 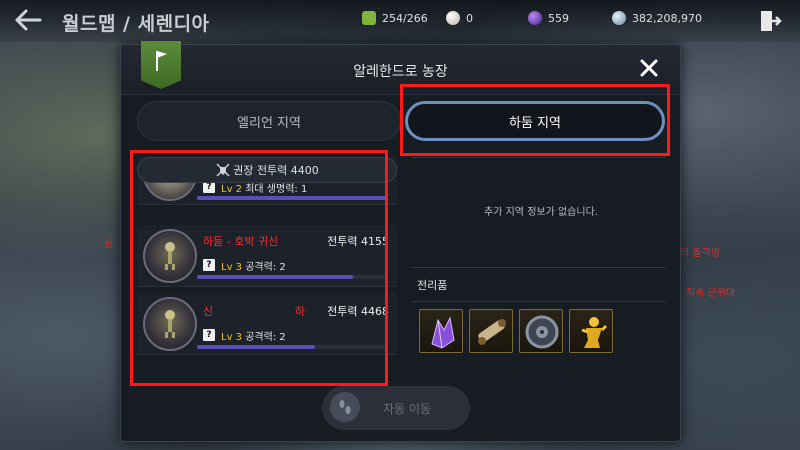 I want to click on recommended-power-header: 권장 전투력 4400, so click(x=267, y=170).